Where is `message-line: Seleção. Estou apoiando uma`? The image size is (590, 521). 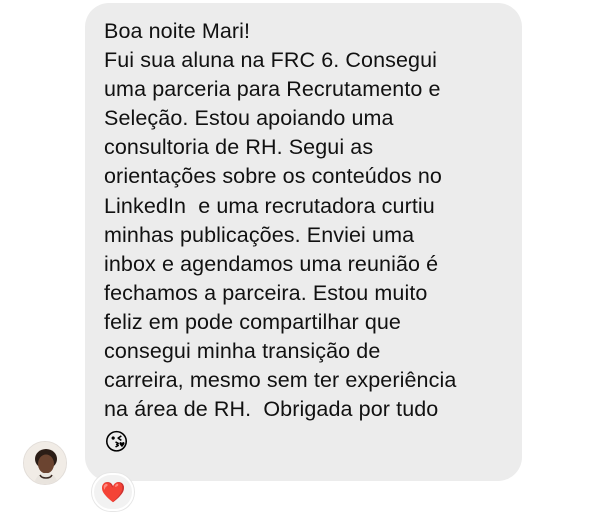 message-line: Seleção. Estou apoiando uma is located at coordinates (249, 118).